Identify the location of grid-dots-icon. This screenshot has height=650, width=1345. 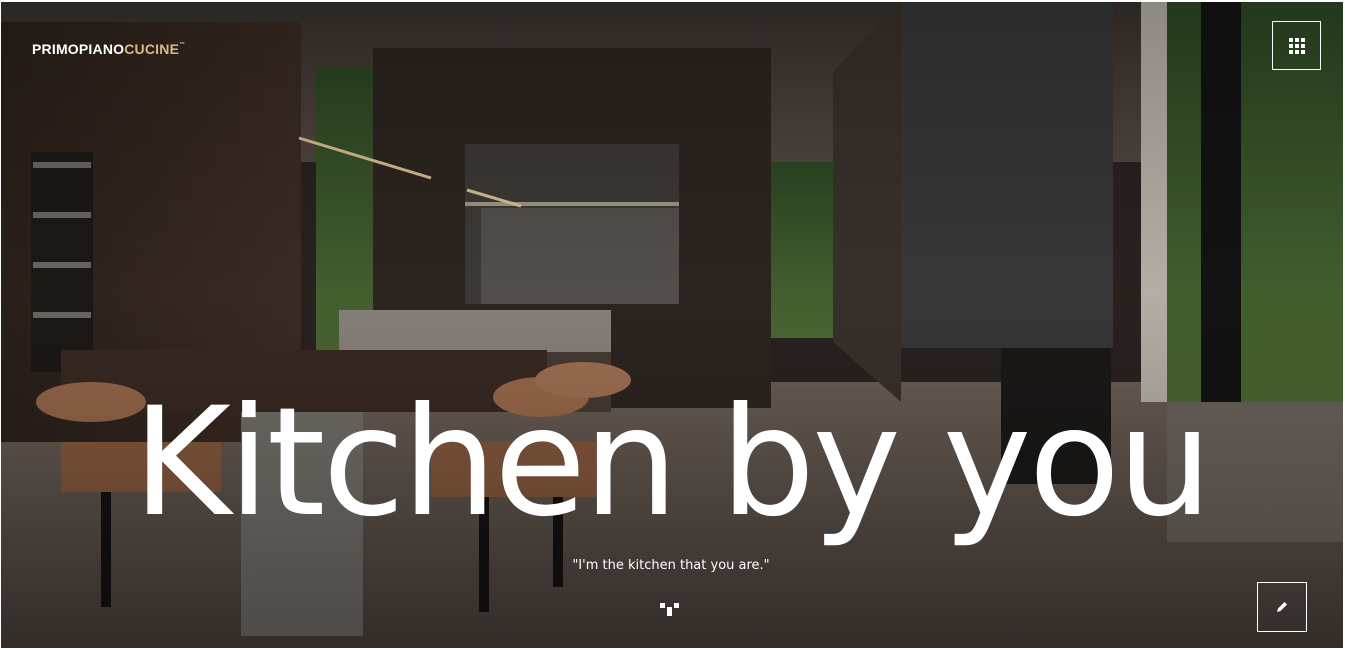
(1296, 45).